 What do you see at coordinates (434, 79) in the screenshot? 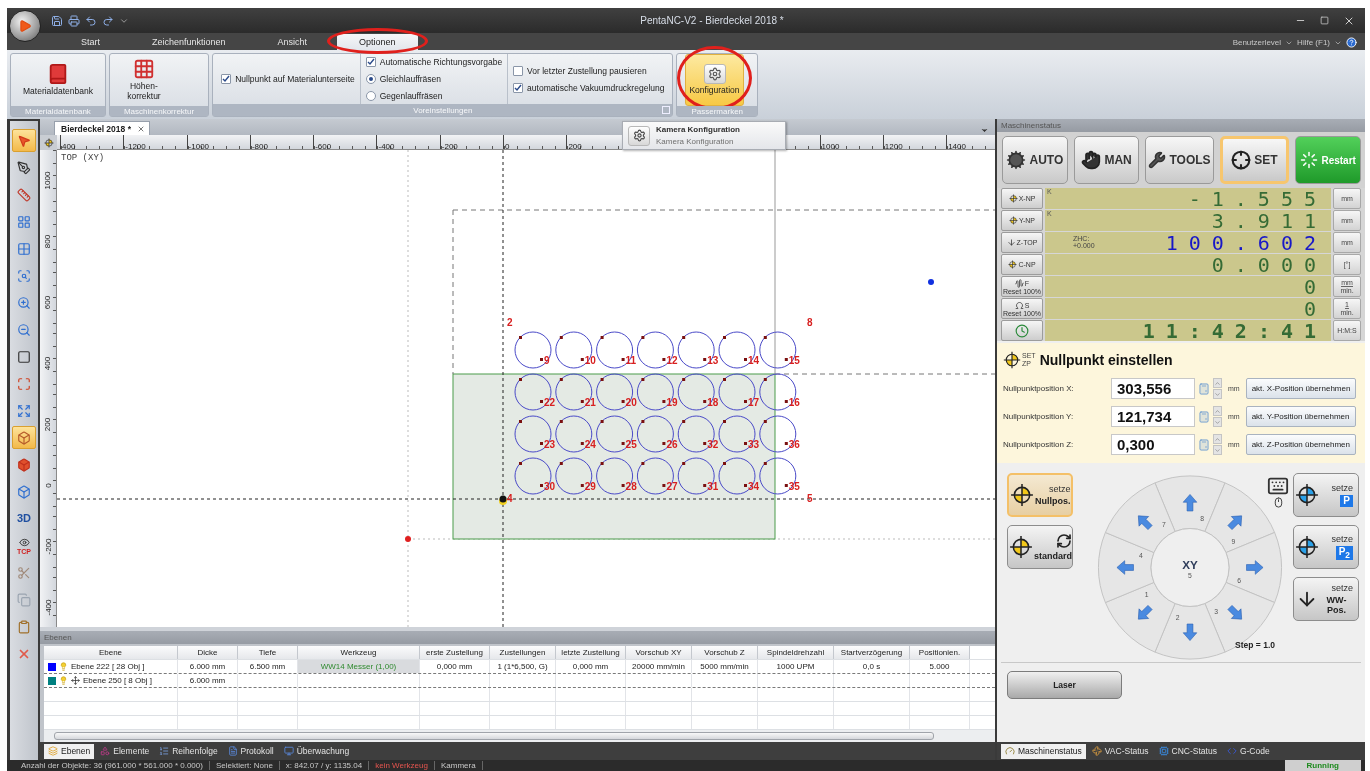
I see `radio-button: Gleichlauffräsen` at bounding box center [434, 79].